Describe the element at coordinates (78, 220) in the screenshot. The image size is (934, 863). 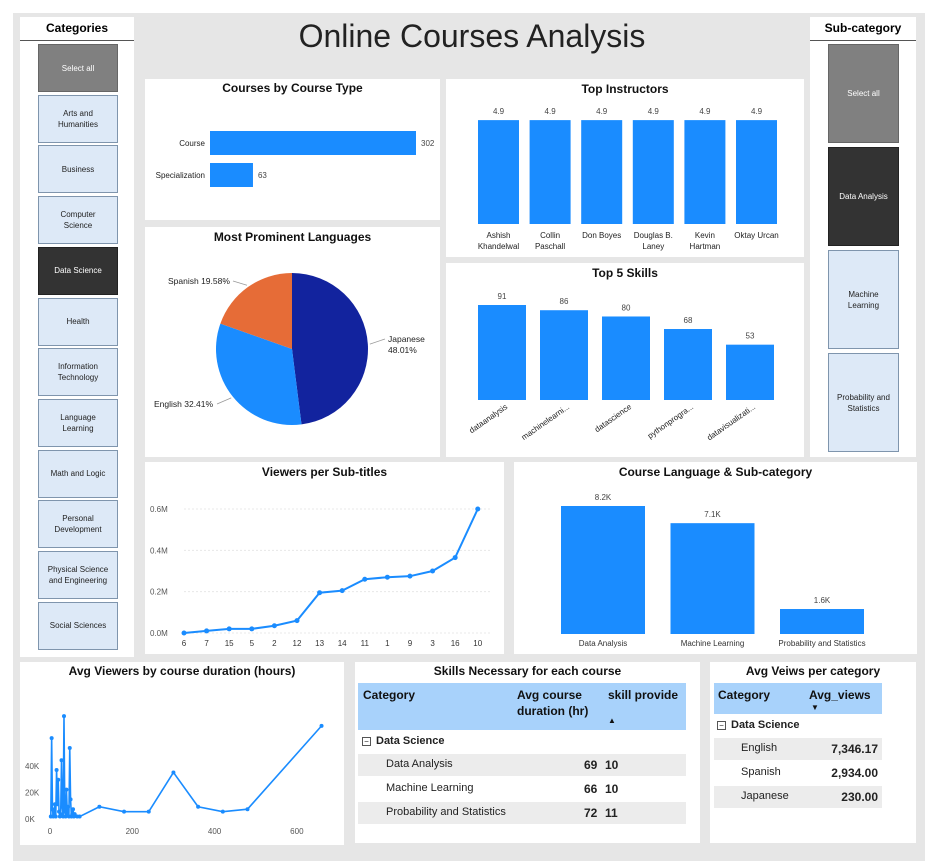
I see `category-button: Computer Science` at that location.